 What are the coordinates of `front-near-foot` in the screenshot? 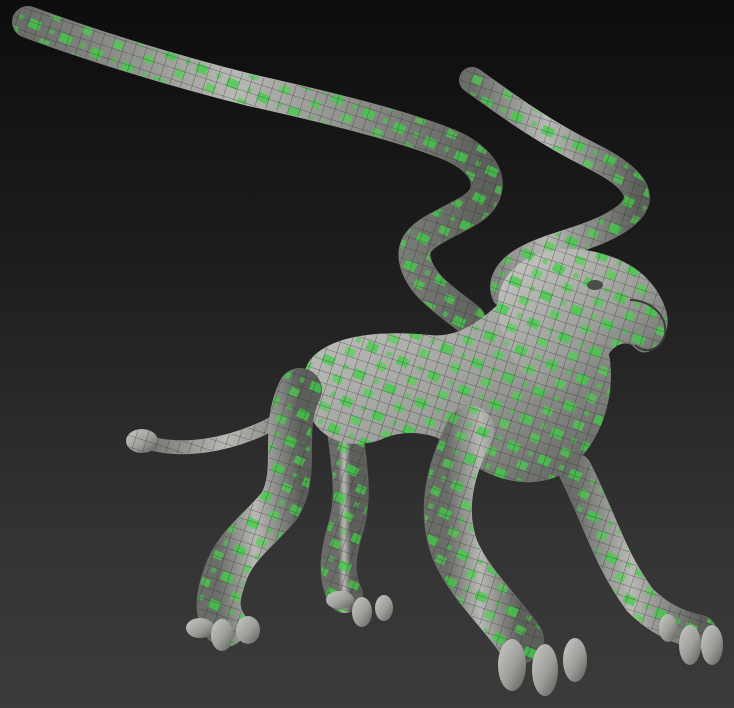 It's located at (542, 667).